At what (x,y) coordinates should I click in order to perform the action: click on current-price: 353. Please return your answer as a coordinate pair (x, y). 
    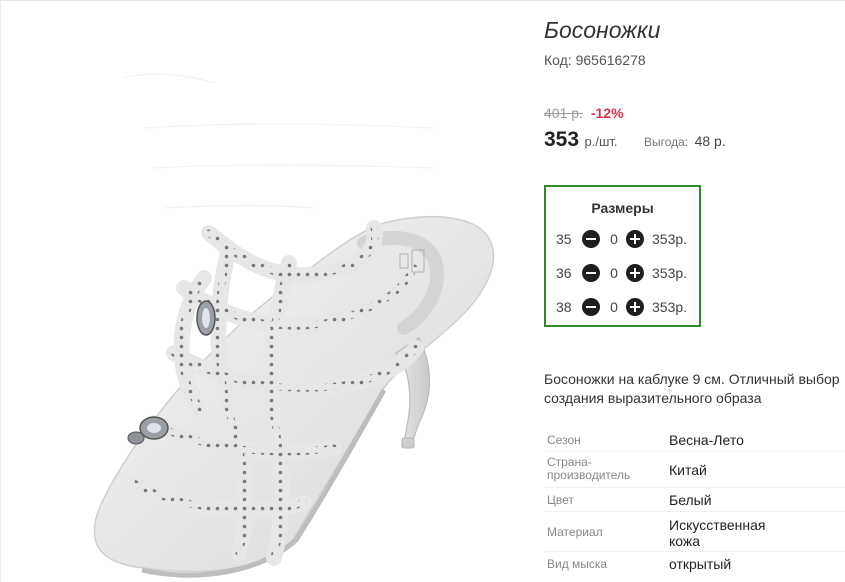
    Looking at the image, I should click on (562, 139).